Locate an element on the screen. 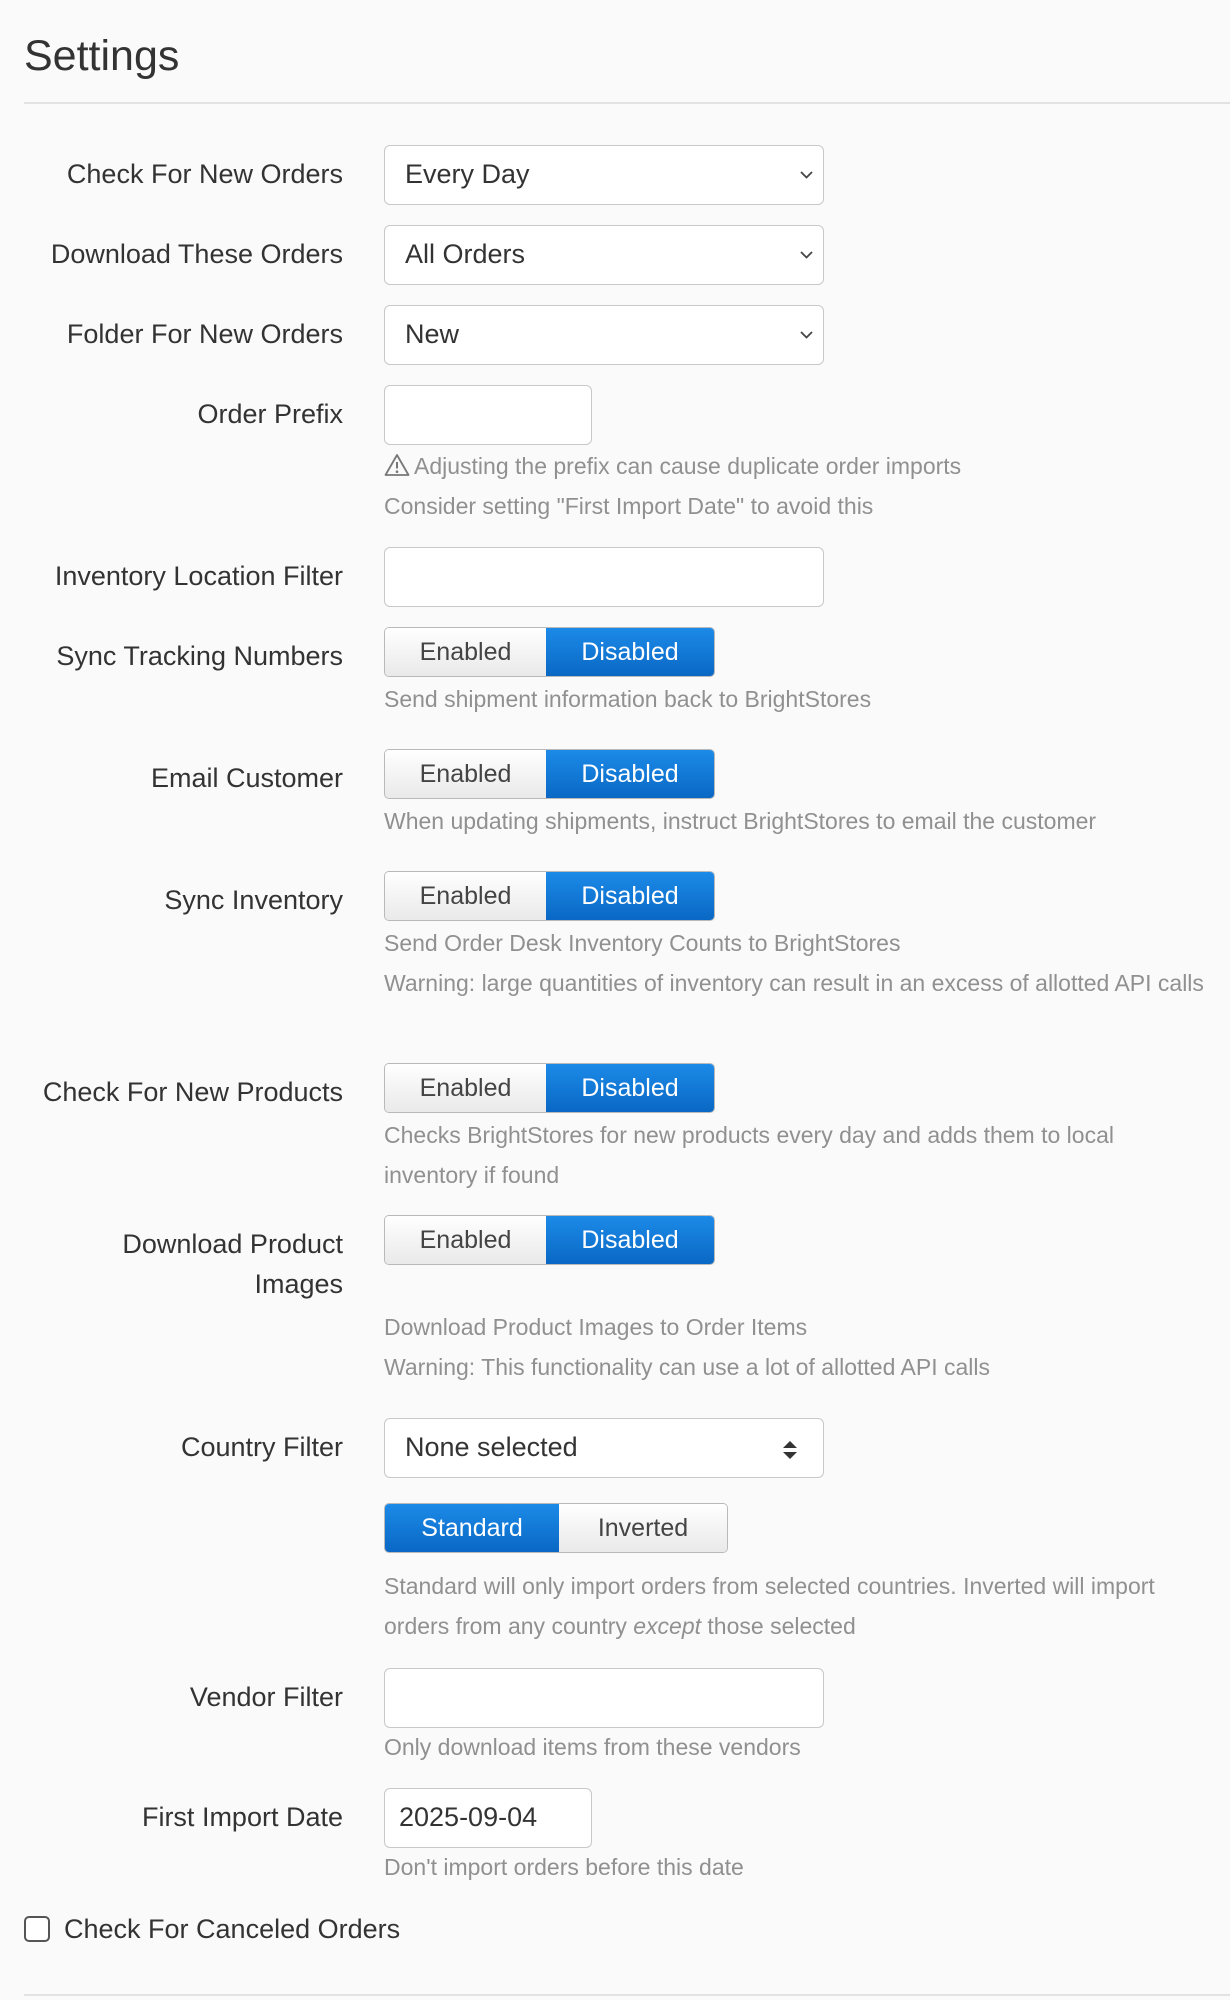 Image resolution: width=1230 pixels, height=2000 pixels. check-canceled-orders-checkbox is located at coordinates (37, 1929).